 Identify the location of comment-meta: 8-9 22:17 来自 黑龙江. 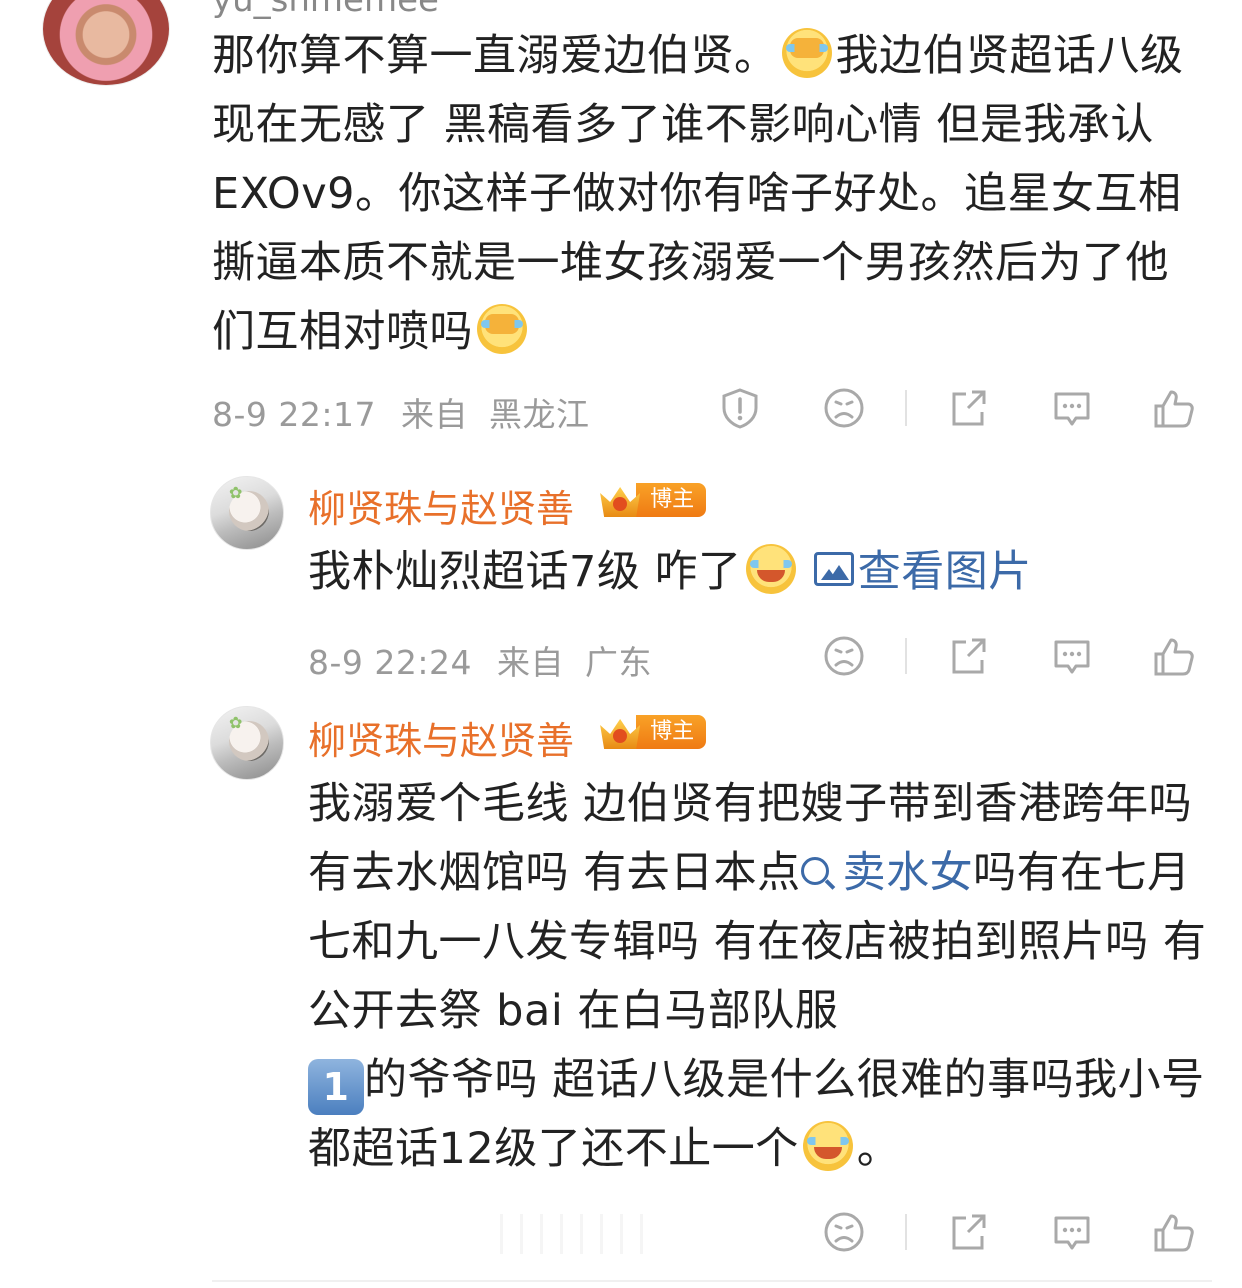
(401, 412).